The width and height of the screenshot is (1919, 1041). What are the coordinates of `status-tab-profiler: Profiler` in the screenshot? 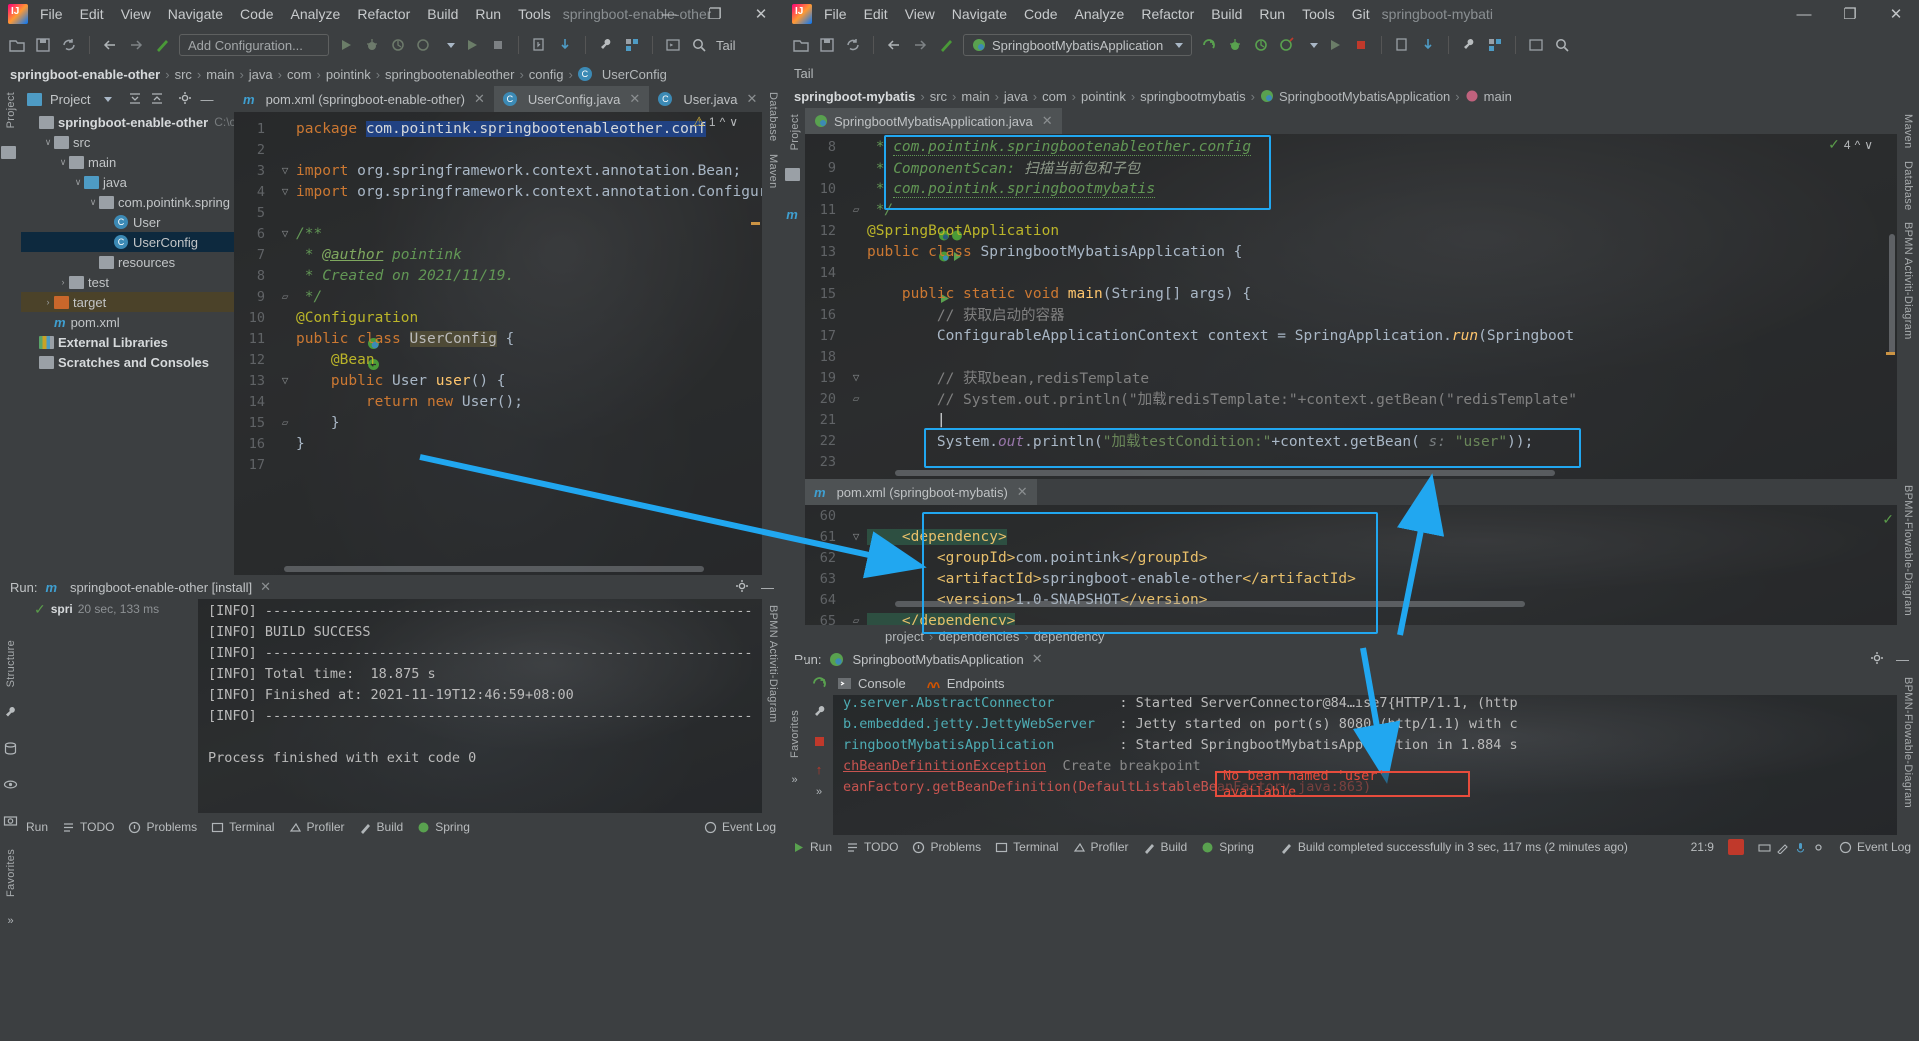 It's located at (317, 827).